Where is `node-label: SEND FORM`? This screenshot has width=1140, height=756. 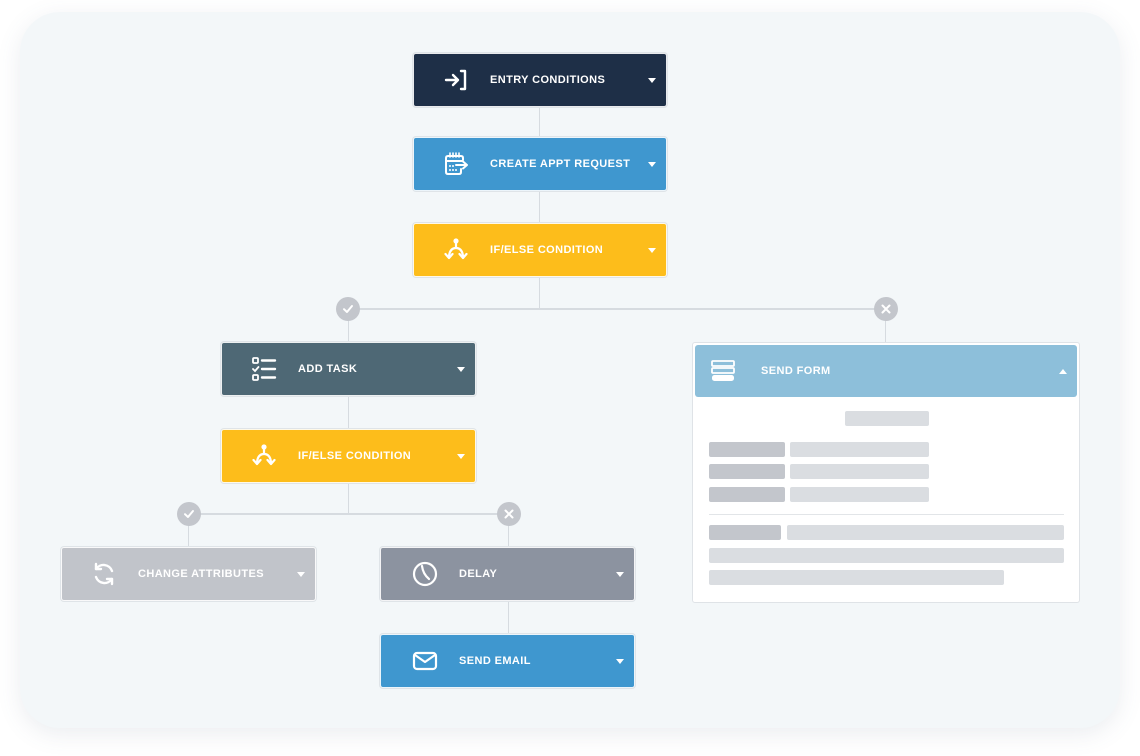 node-label: SEND FORM is located at coordinates (796, 371).